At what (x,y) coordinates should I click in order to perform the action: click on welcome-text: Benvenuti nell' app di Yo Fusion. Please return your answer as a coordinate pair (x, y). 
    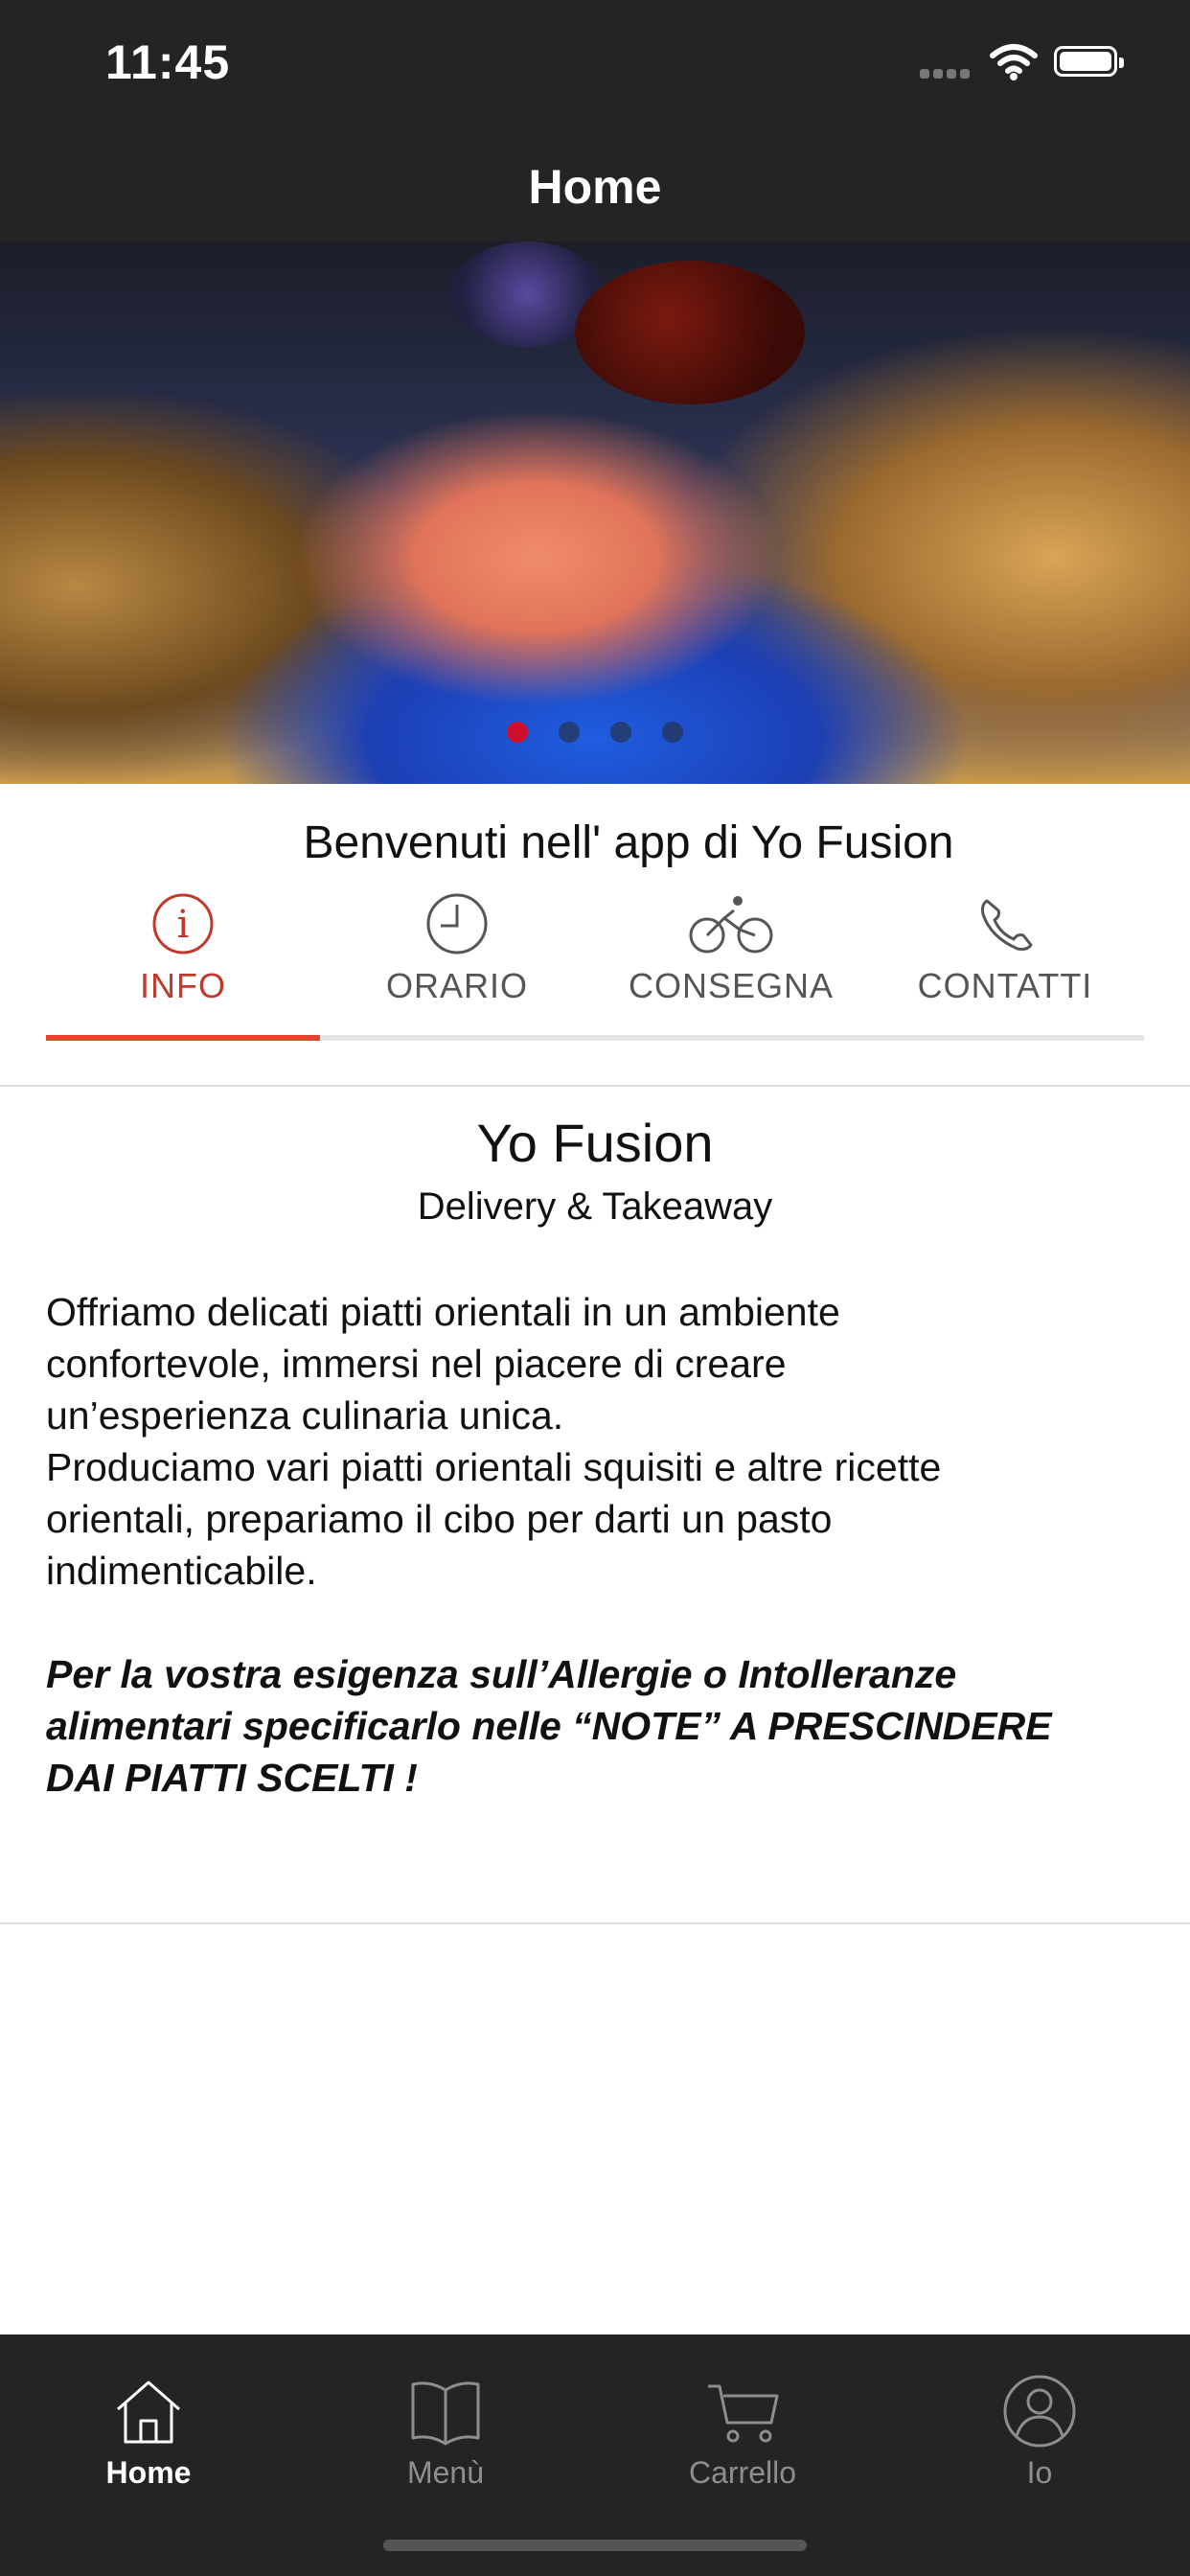
    Looking at the image, I should click on (629, 842).